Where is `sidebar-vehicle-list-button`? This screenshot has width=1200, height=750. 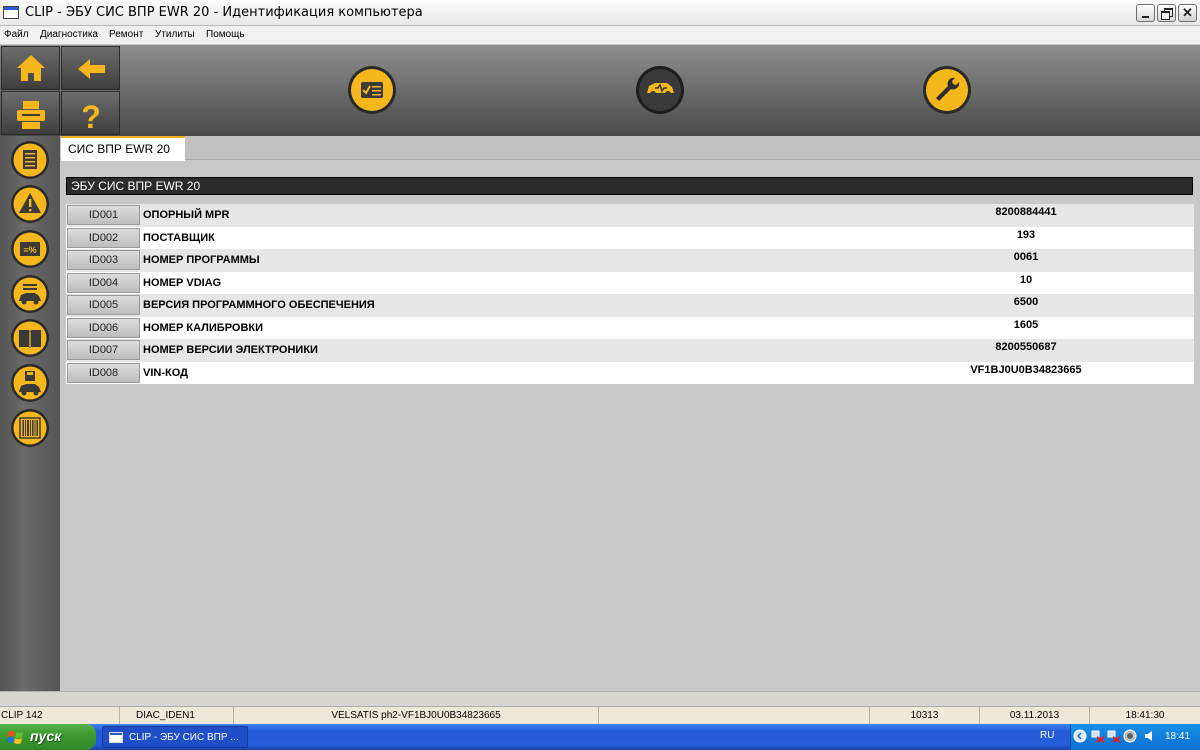 sidebar-vehicle-list-button is located at coordinates (30, 294).